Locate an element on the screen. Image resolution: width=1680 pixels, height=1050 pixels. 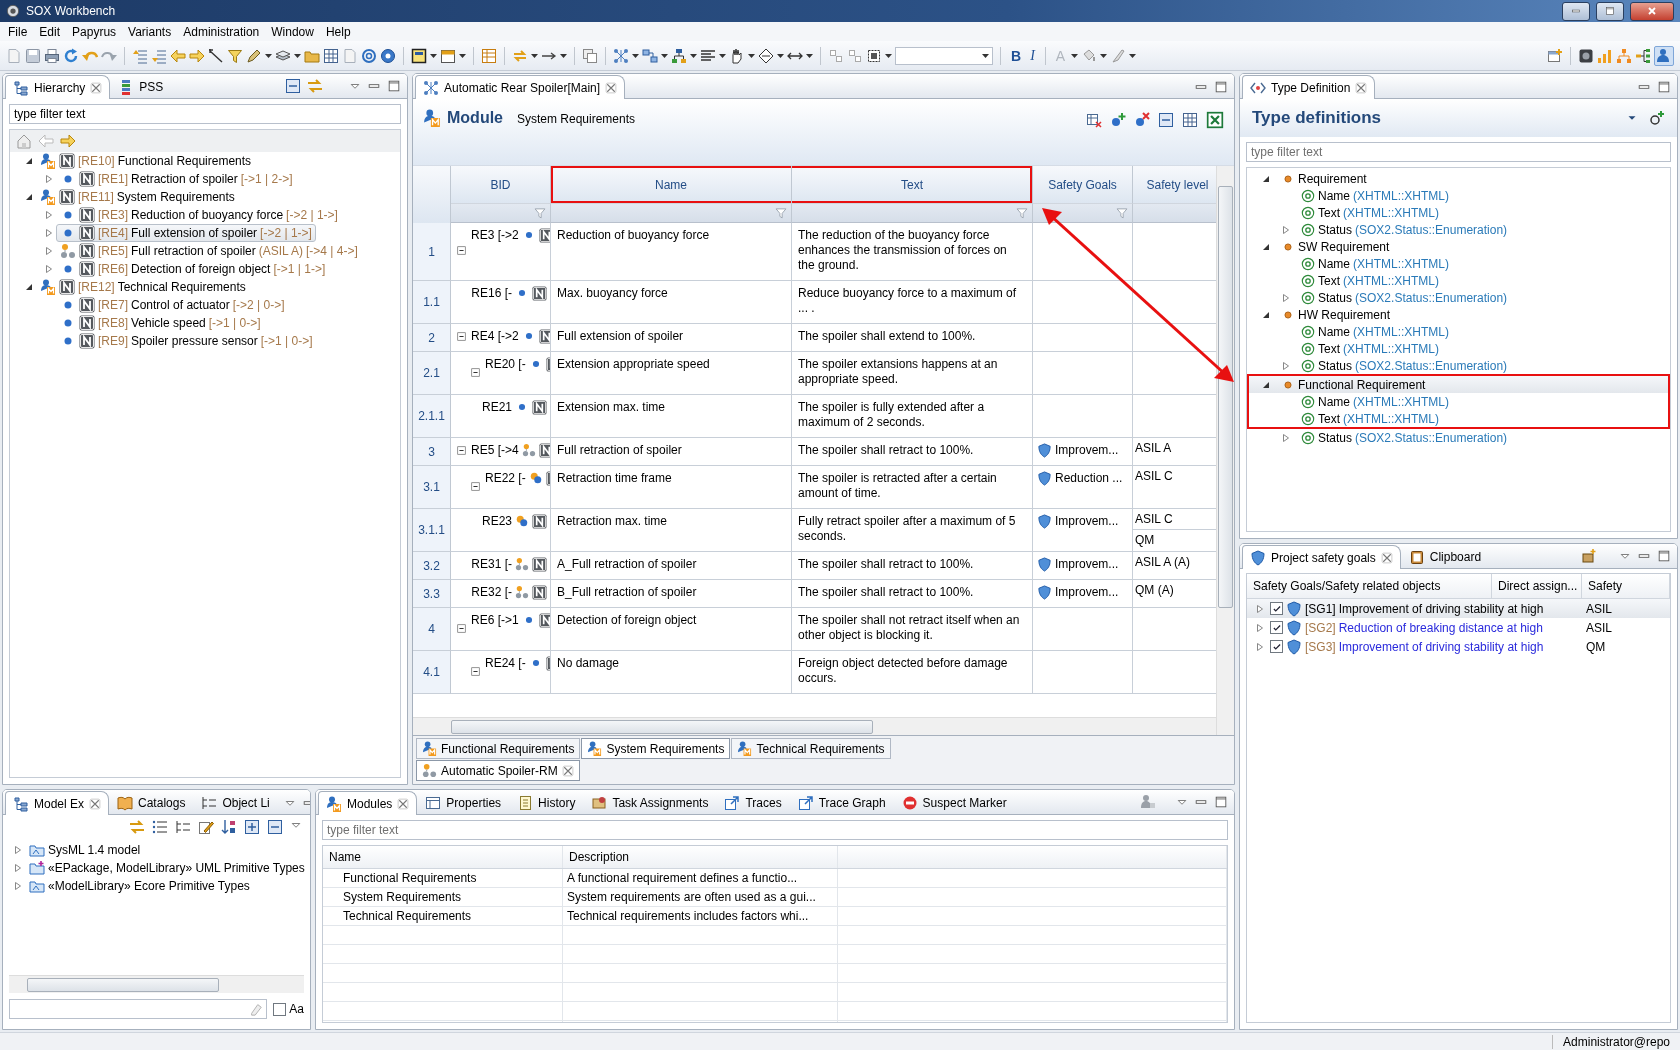
tree-item: [RE7] Control of actuator [->2 | 0->] is located at coordinates (172, 305).